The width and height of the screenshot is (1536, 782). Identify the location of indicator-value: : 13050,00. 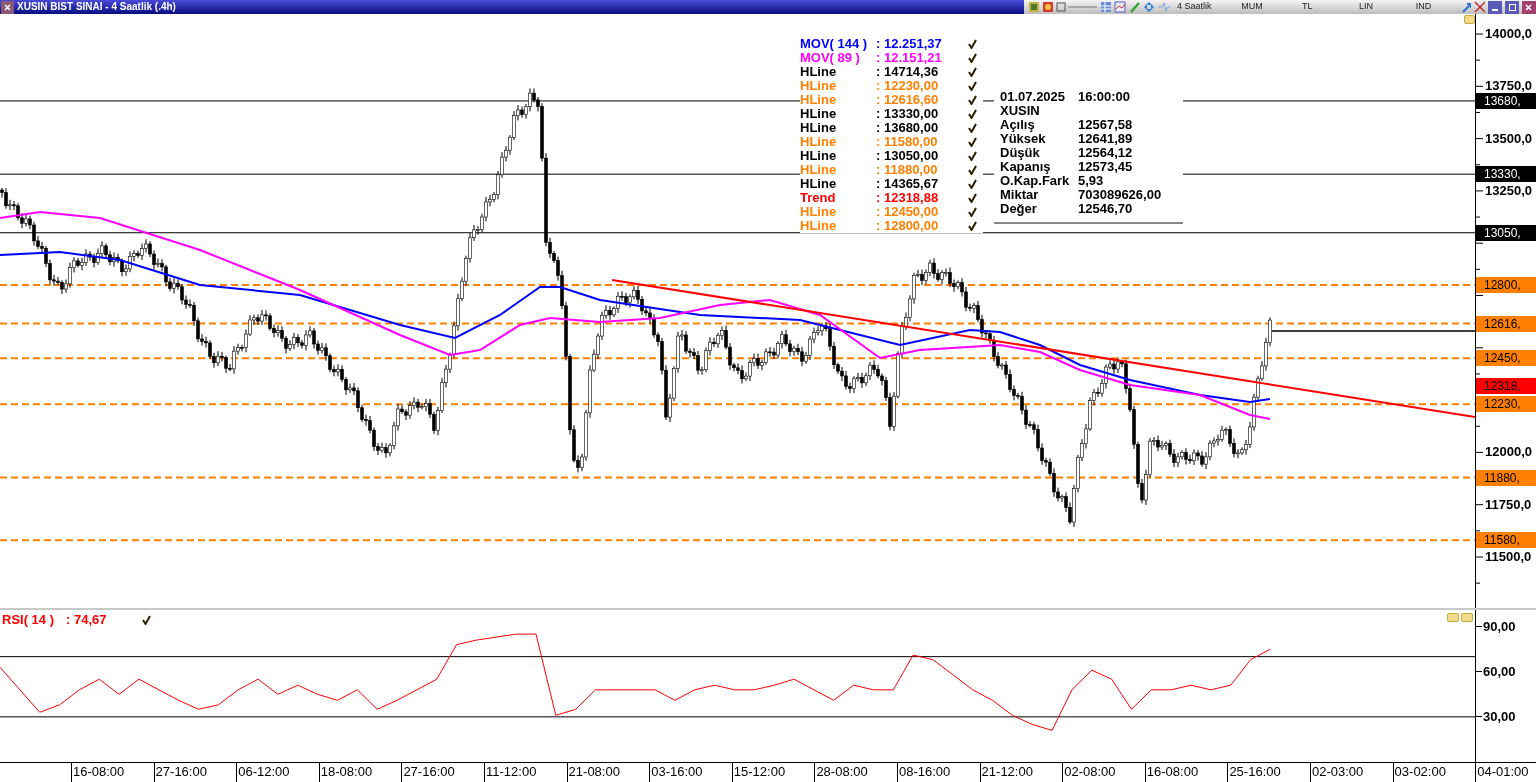
(908, 156).